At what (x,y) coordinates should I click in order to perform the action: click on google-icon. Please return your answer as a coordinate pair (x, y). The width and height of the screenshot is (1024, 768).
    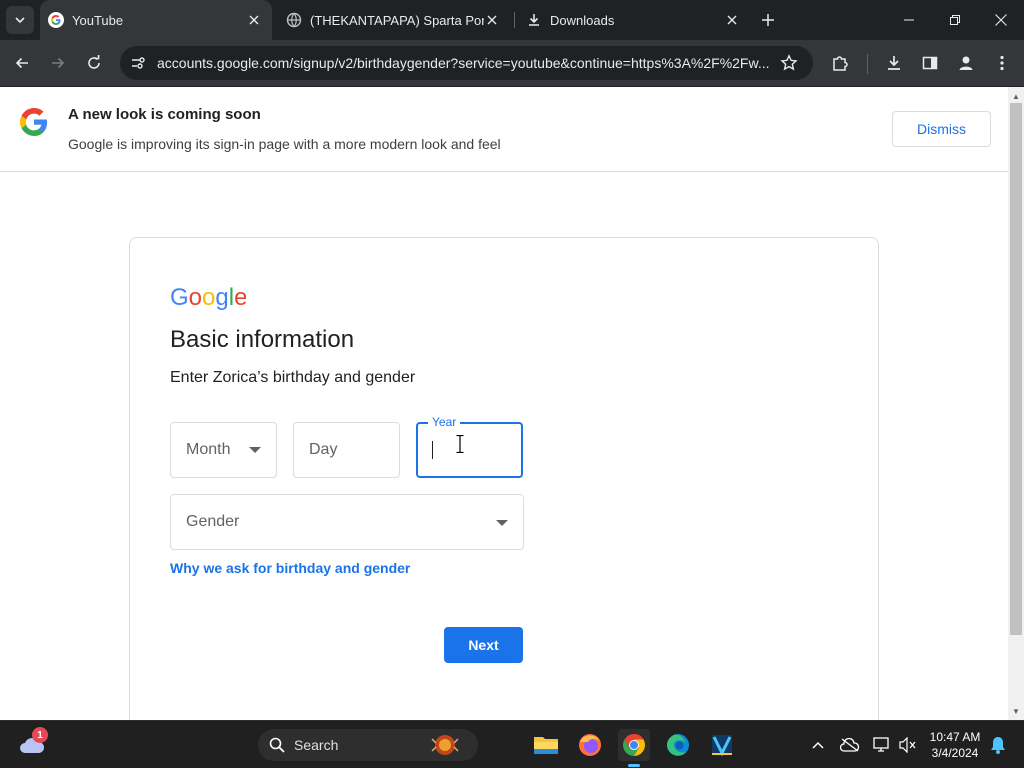
    Looking at the image, I should click on (56, 20).